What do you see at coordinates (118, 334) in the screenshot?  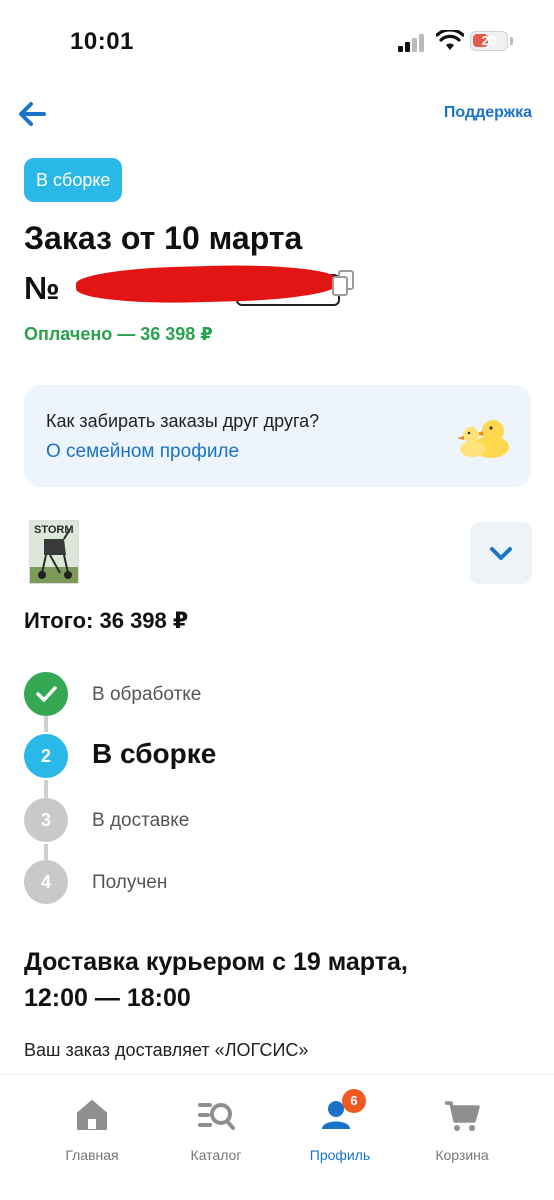 I see `paid-status: Оплачено — 36 398 ₽` at bounding box center [118, 334].